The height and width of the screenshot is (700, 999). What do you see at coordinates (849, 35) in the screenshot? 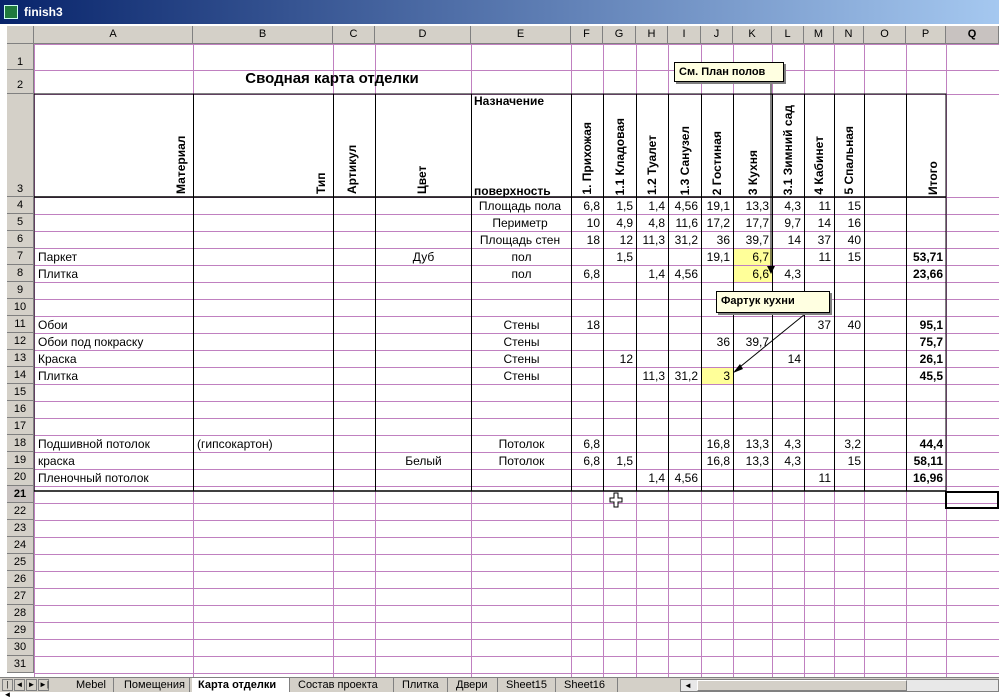
I see `column-header-n: N` at bounding box center [849, 35].